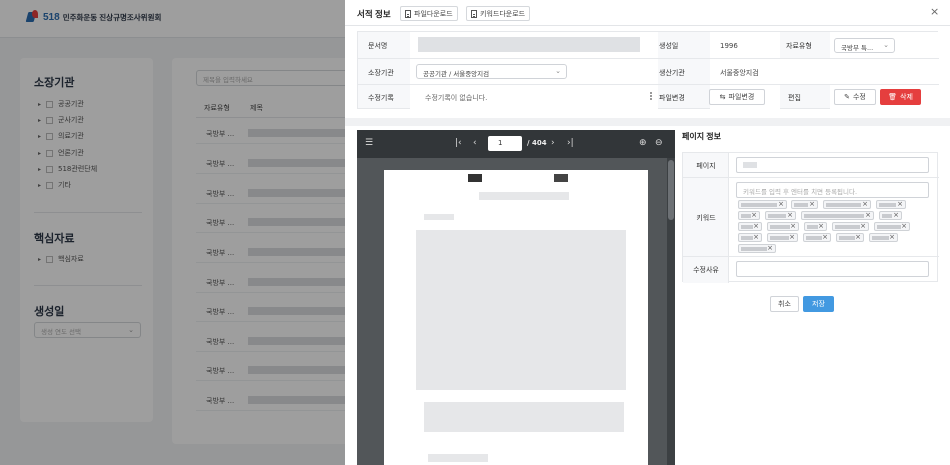 This screenshot has width=950, height=465. Describe the element at coordinates (651, 96) in the screenshot. I see `drag-handle-icon` at that location.